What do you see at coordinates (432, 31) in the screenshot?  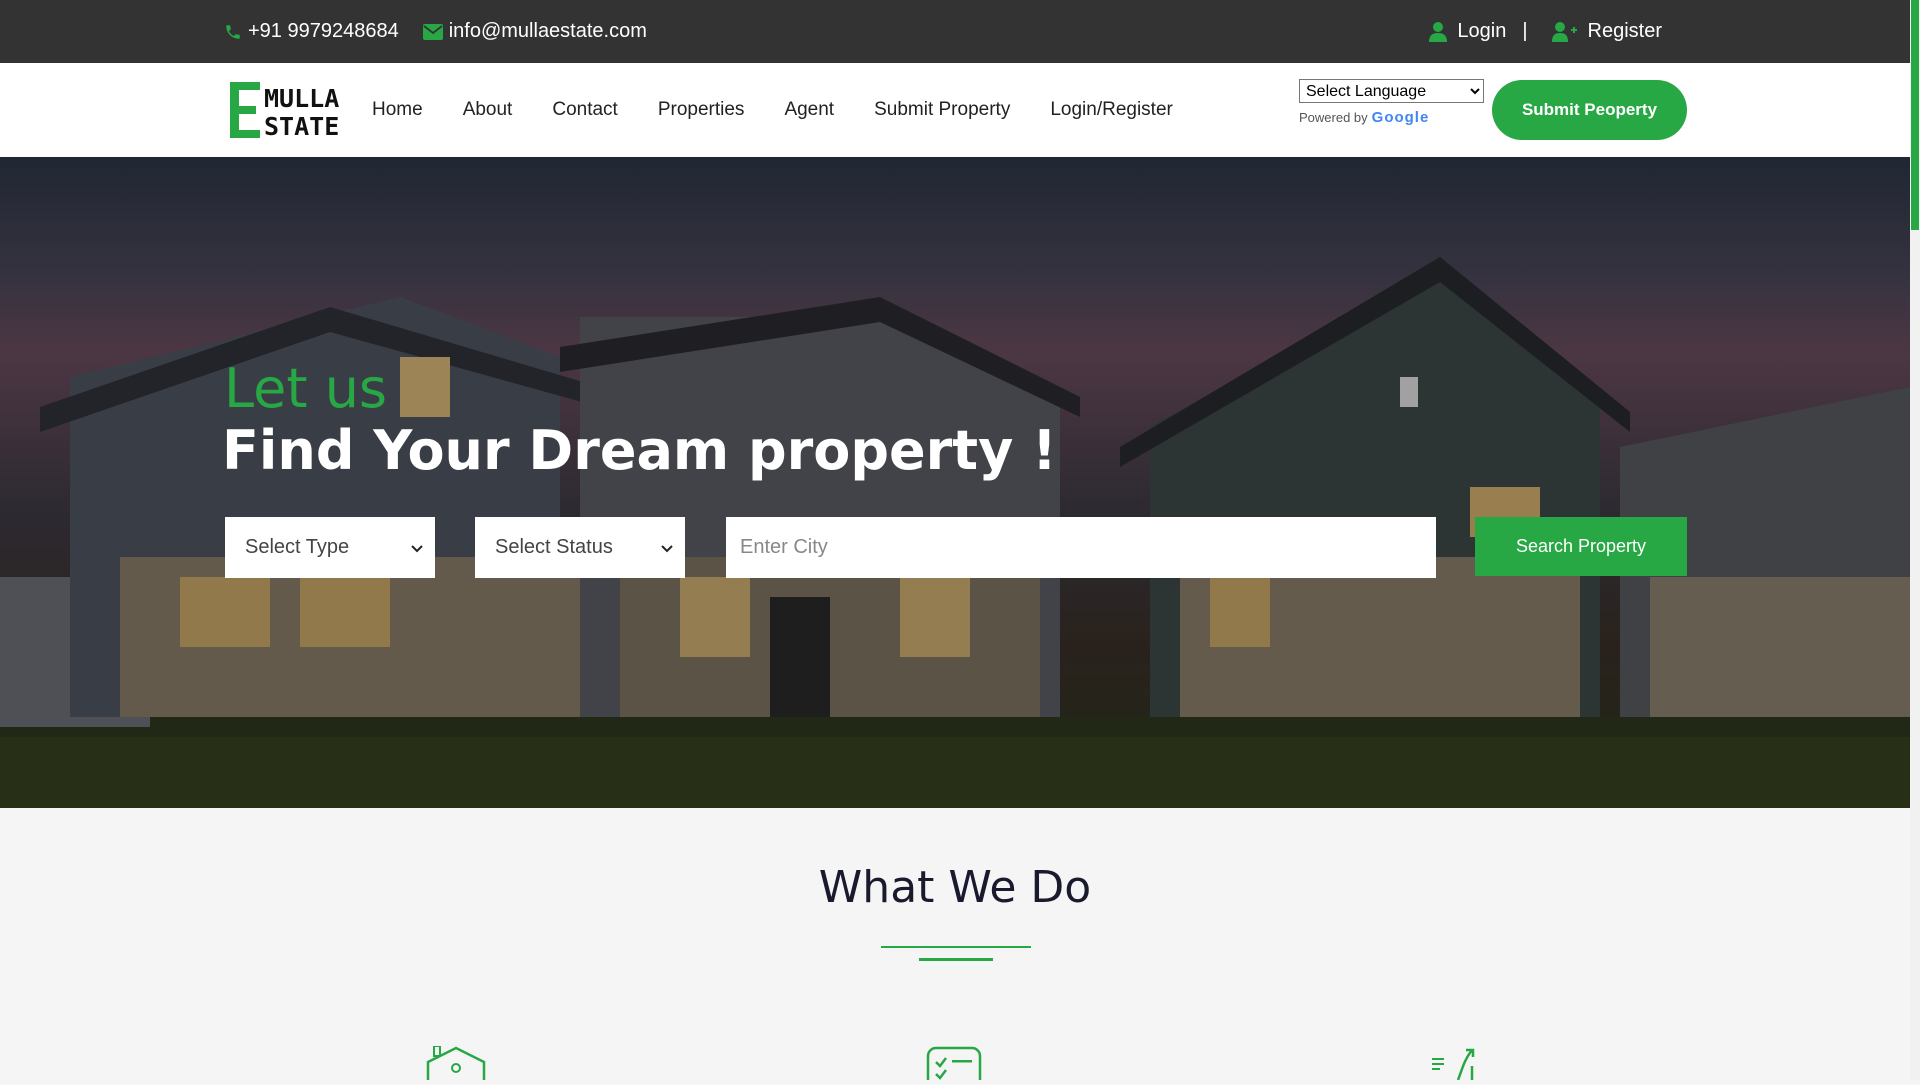 I see `envelope-icon` at bounding box center [432, 31].